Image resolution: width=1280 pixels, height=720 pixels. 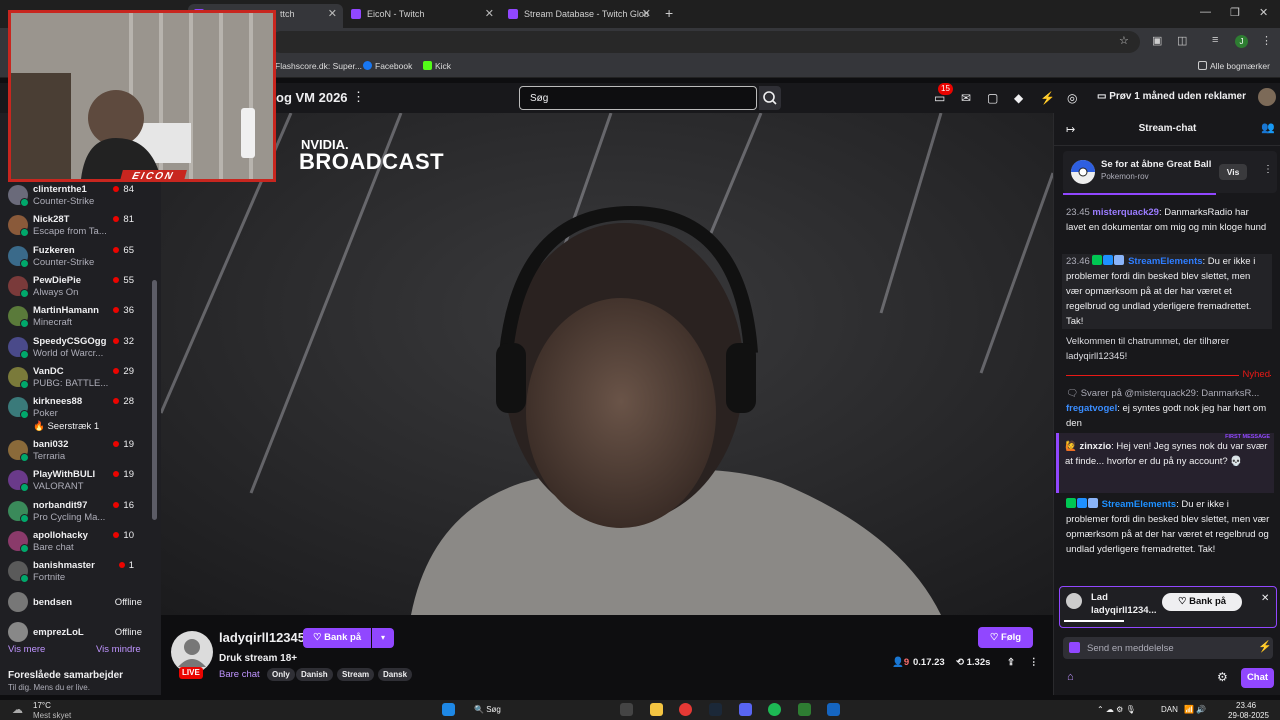 I want to click on chat-input, so click(x=1168, y=648).